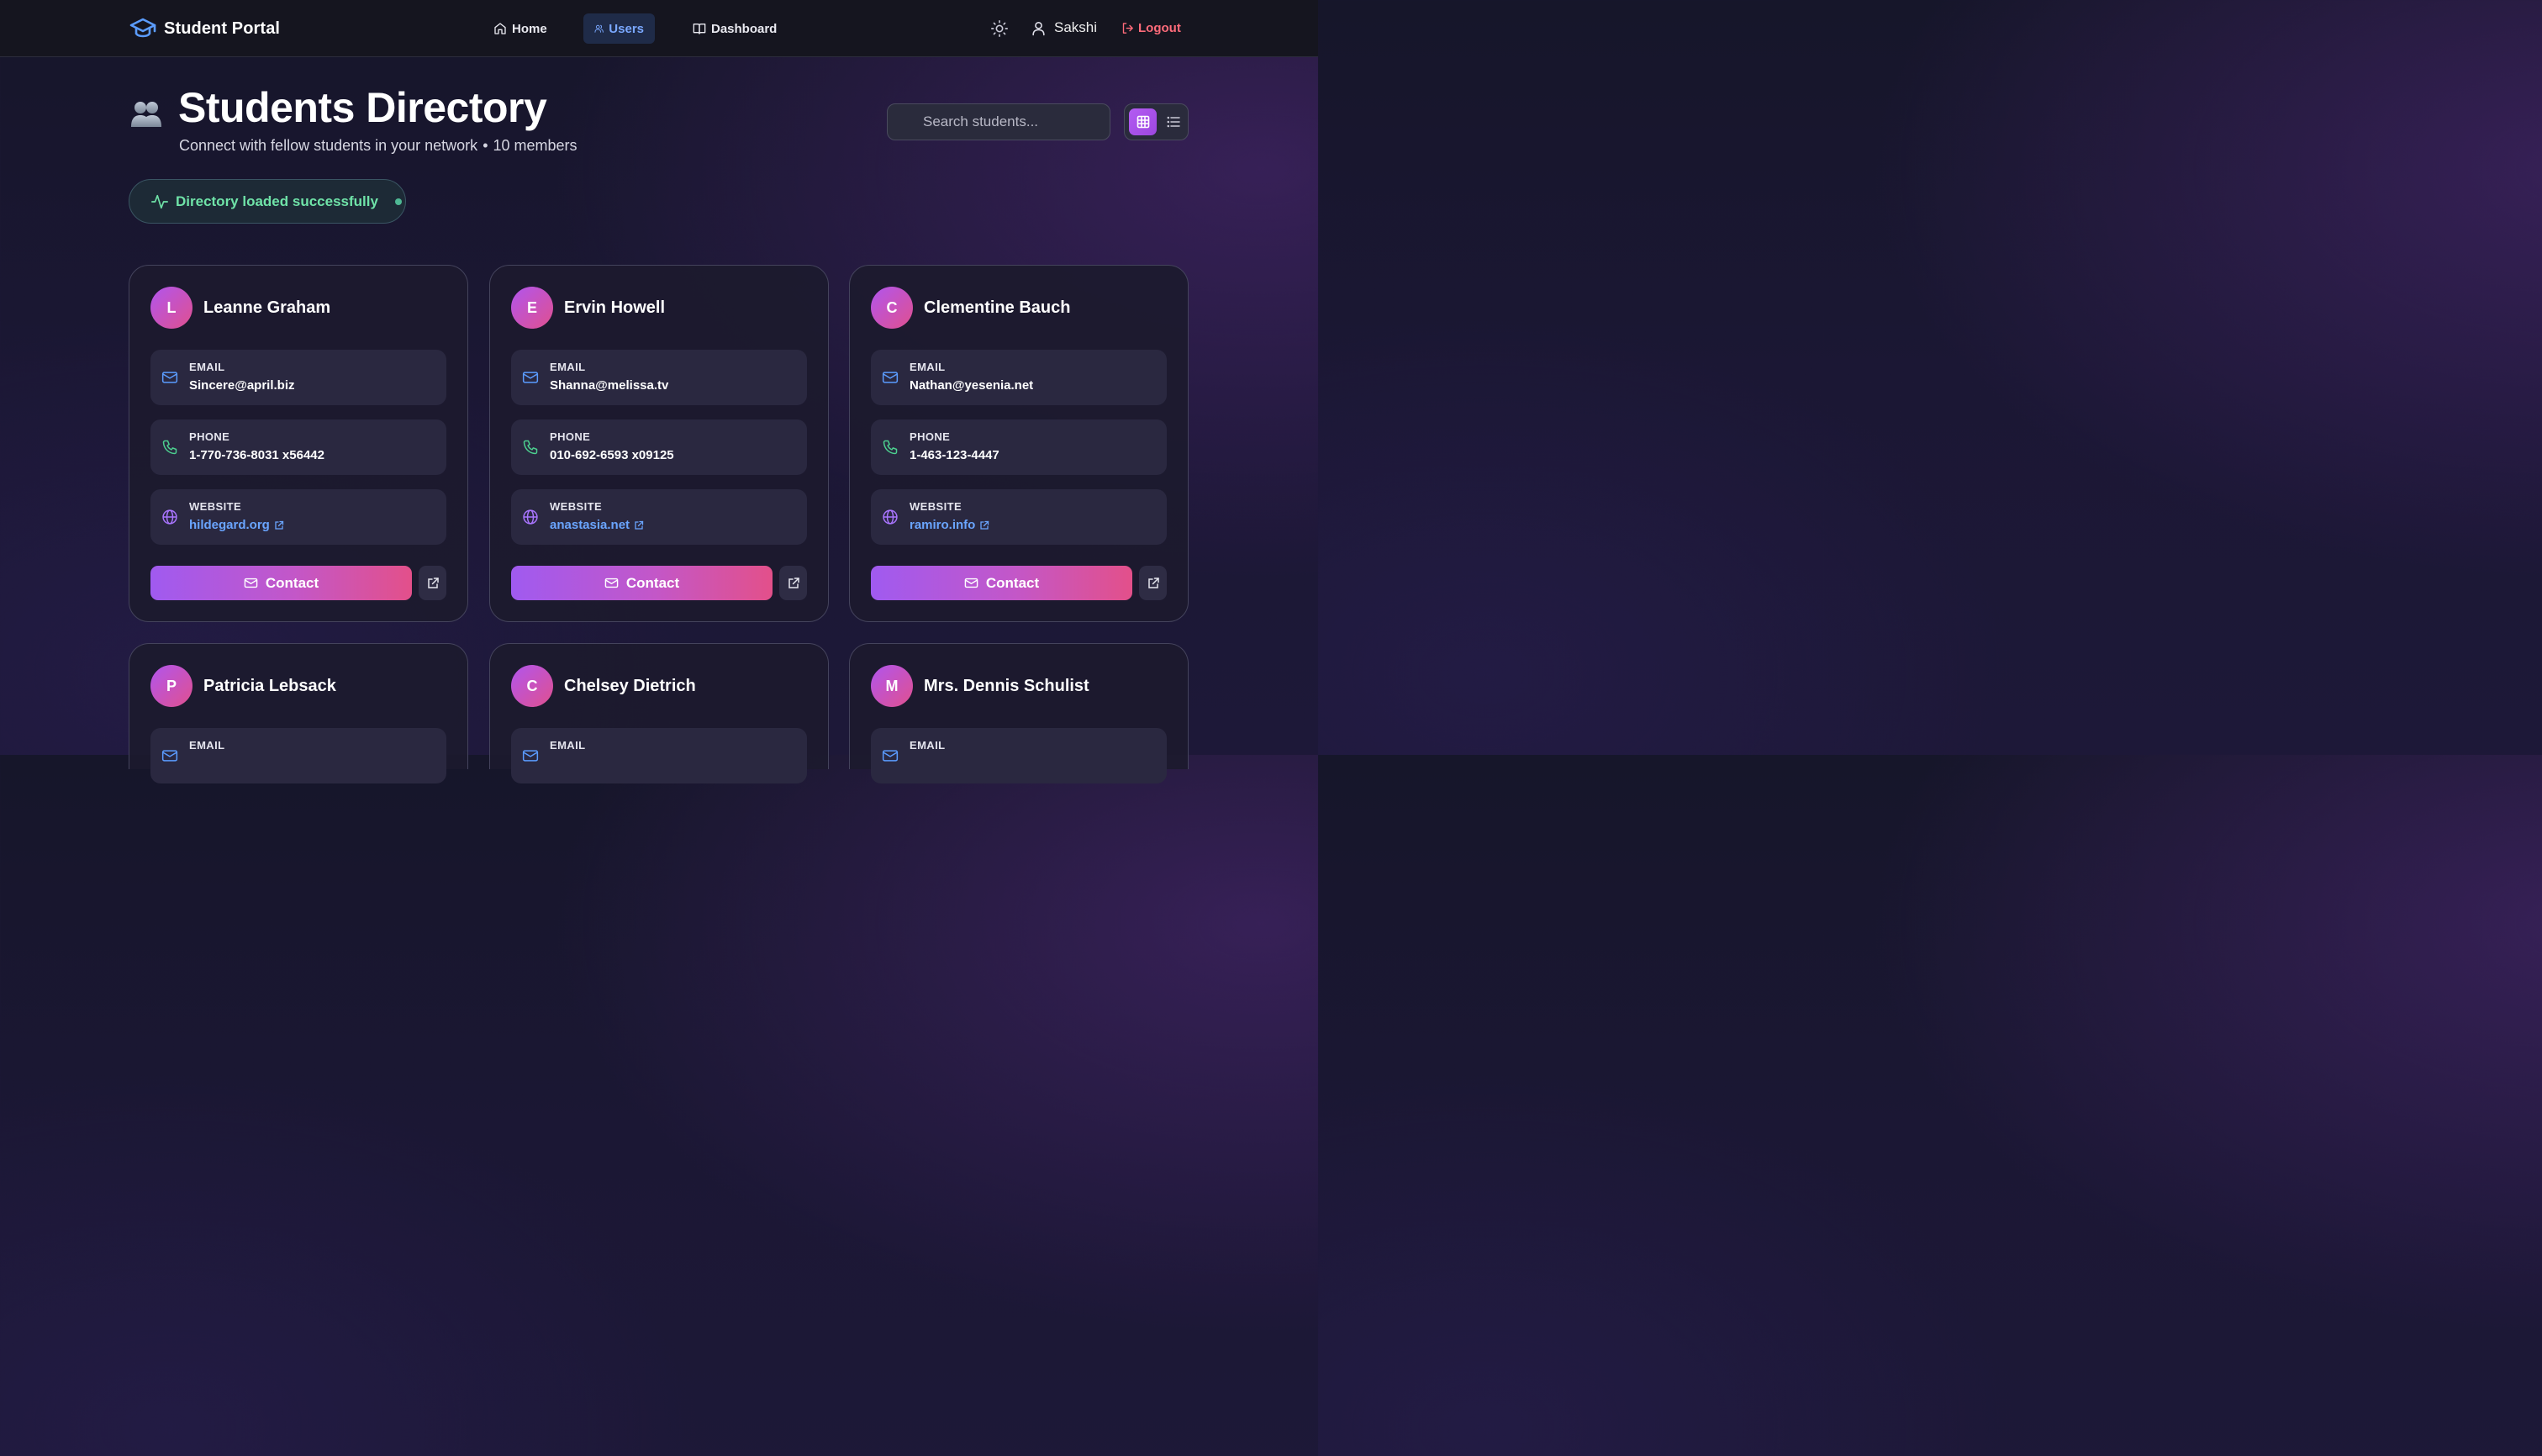 The height and width of the screenshot is (1456, 2542). What do you see at coordinates (1128, 28) in the screenshot?
I see `logout-icon` at bounding box center [1128, 28].